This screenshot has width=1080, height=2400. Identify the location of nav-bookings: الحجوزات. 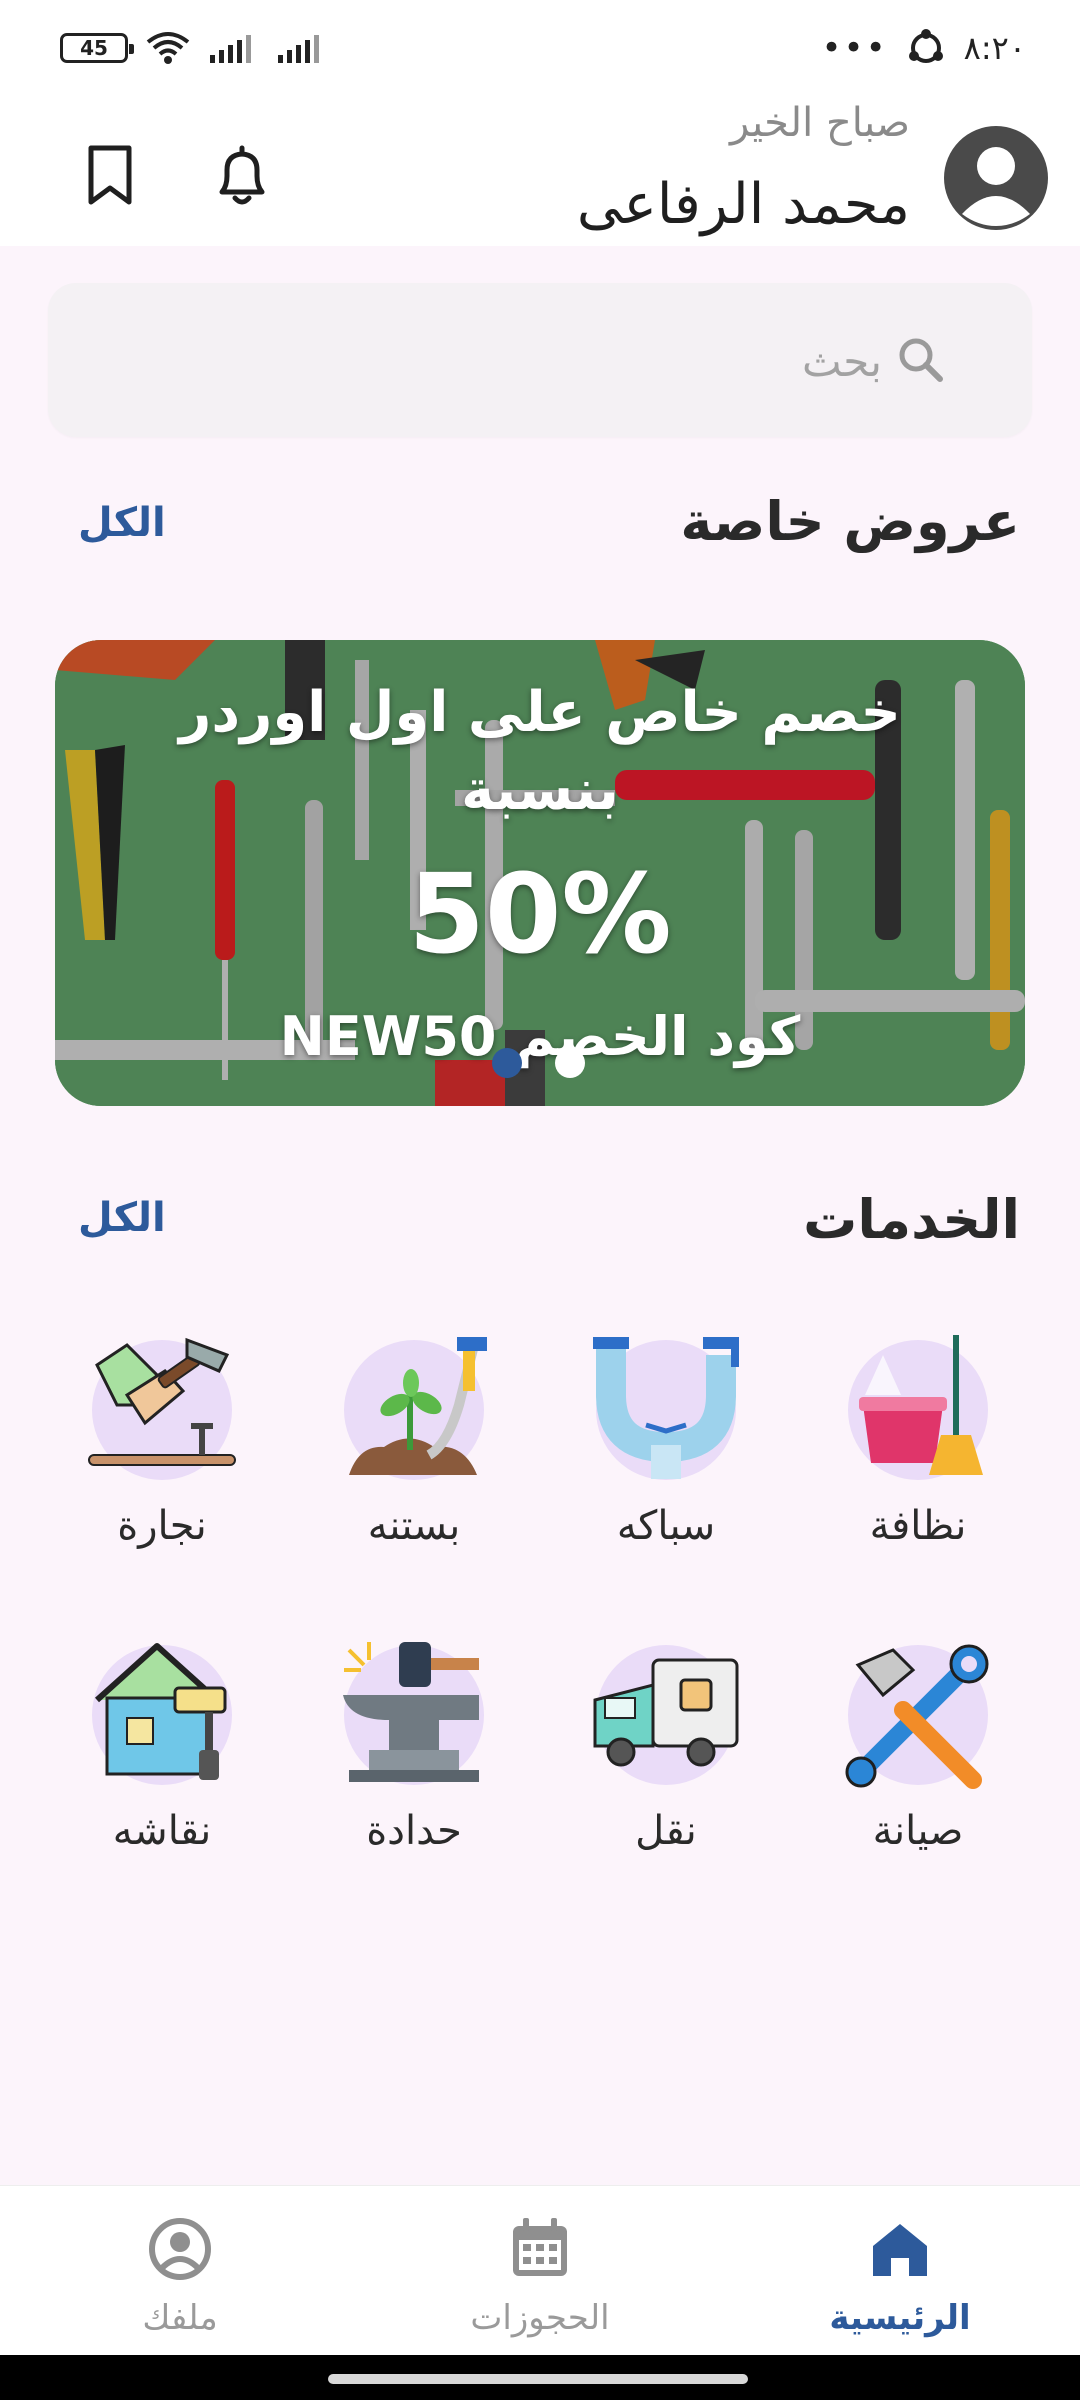
(540, 2276).